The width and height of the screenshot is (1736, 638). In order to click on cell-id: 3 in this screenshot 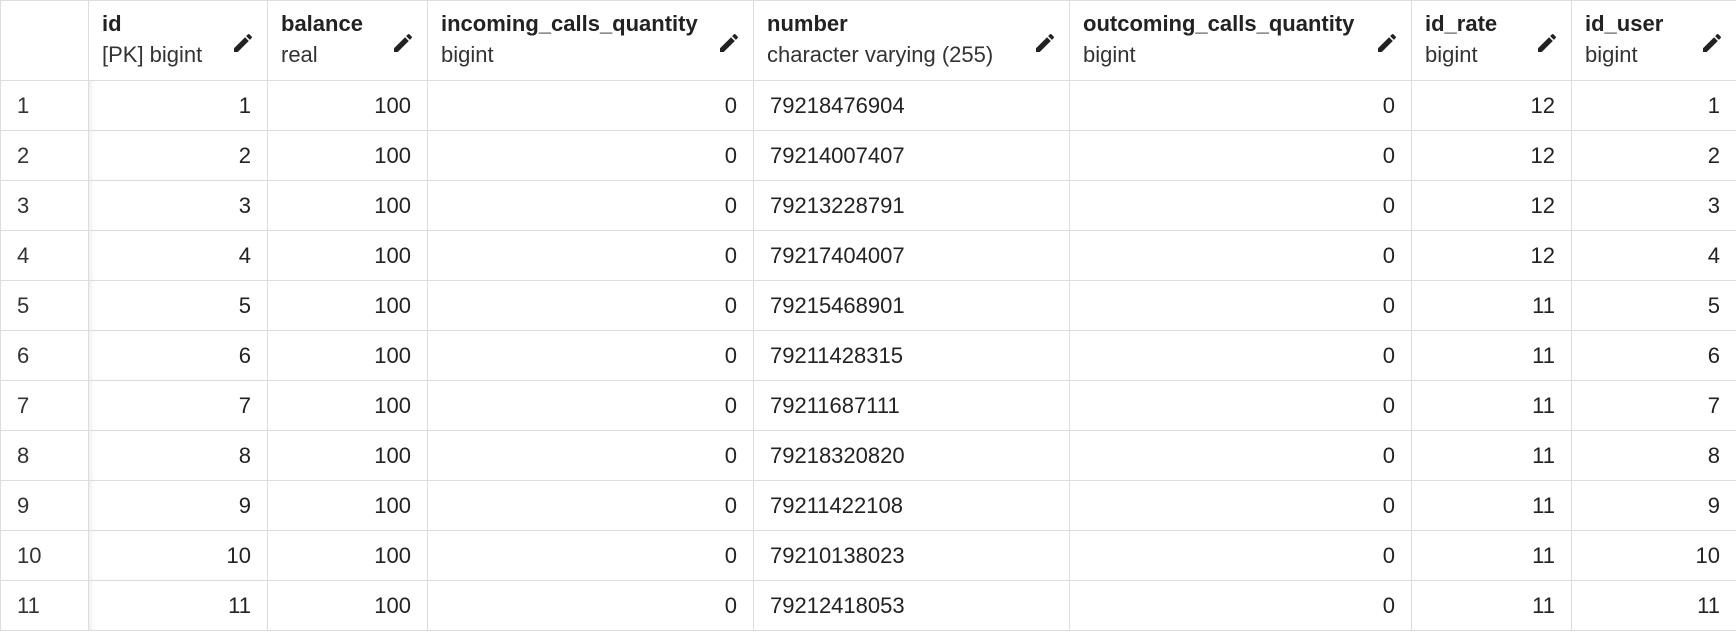, I will do `click(178, 205)`.